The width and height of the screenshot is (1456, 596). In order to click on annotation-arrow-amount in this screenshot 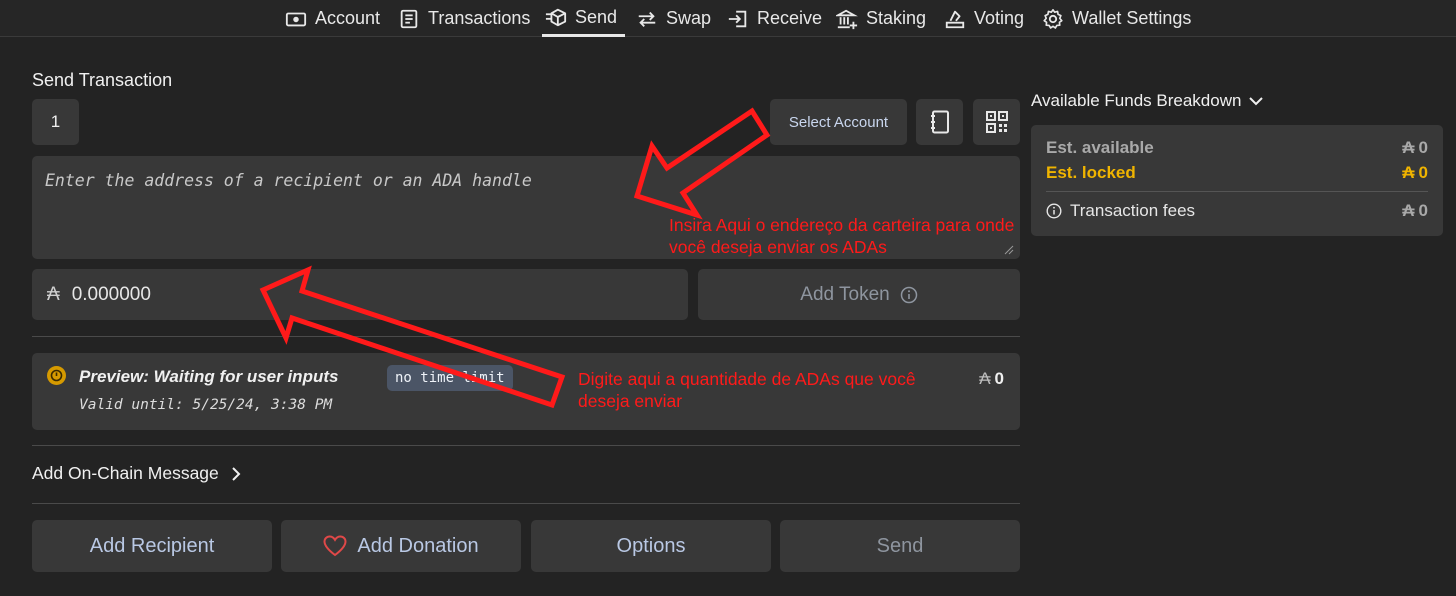, I will do `click(412, 337)`.